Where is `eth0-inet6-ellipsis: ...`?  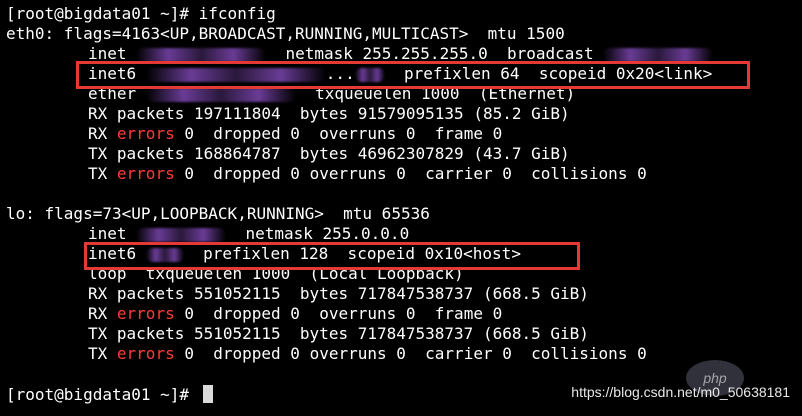 eth0-inet6-ellipsis: ... is located at coordinates (340, 73).